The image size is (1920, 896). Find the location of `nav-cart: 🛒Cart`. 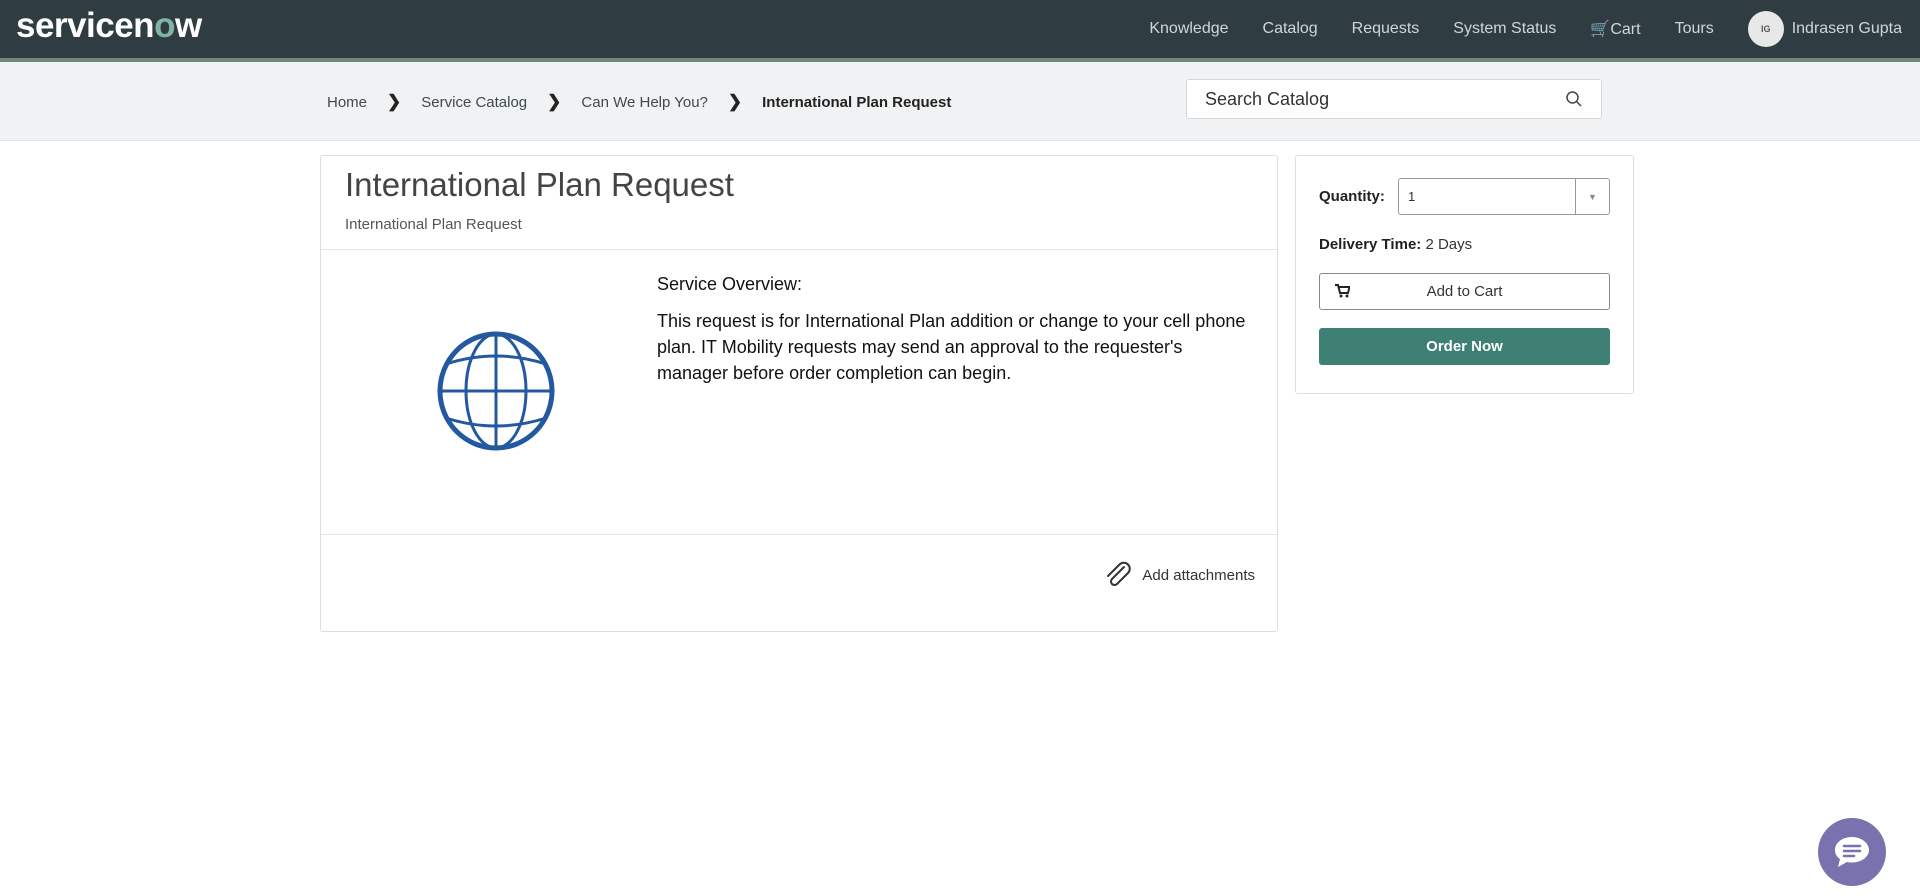

nav-cart: 🛒Cart is located at coordinates (1615, 29).